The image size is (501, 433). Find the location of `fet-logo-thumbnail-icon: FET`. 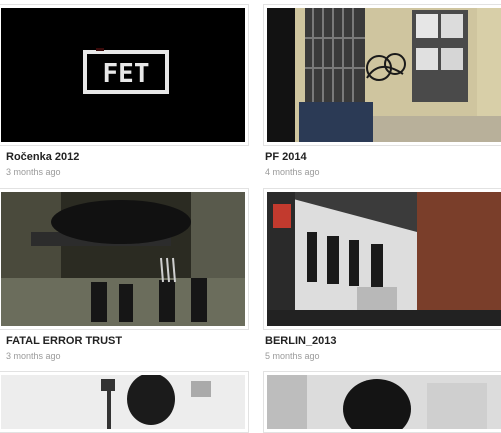

fet-logo-thumbnail-icon: FET is located at coordinates (126, 71).